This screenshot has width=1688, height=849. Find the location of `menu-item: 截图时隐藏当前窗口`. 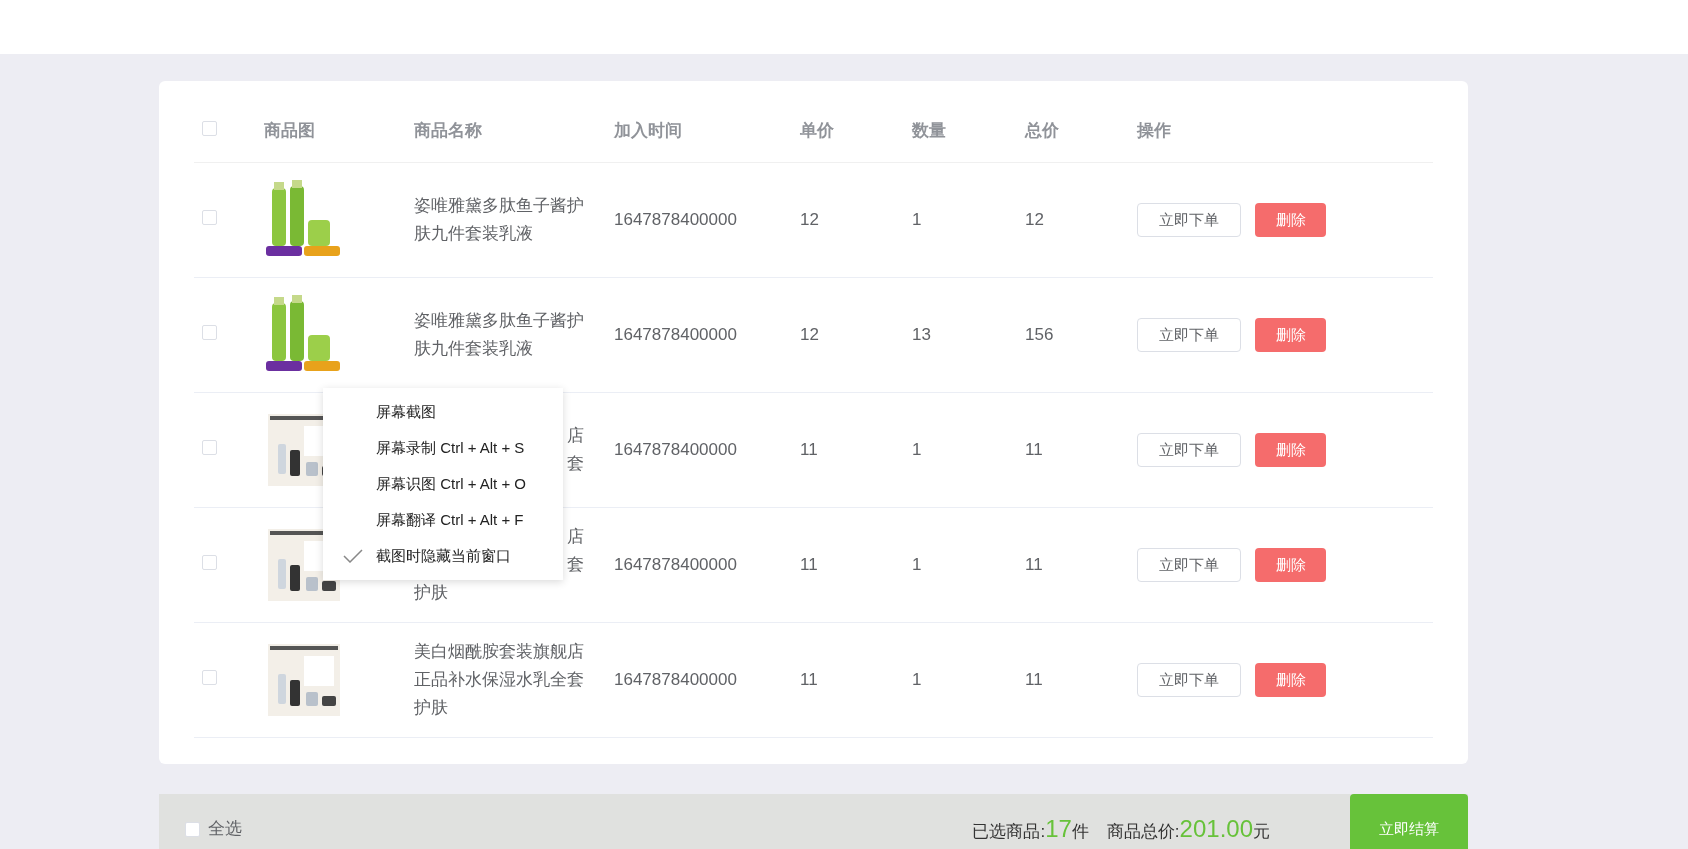

menu-item: 截图时隐藏当前窗口 is located at coordinates (443, 556).